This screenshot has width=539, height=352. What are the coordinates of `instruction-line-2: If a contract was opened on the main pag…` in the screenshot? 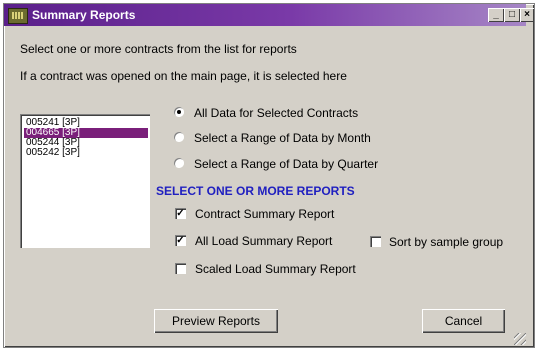 It's located at (183, 76).